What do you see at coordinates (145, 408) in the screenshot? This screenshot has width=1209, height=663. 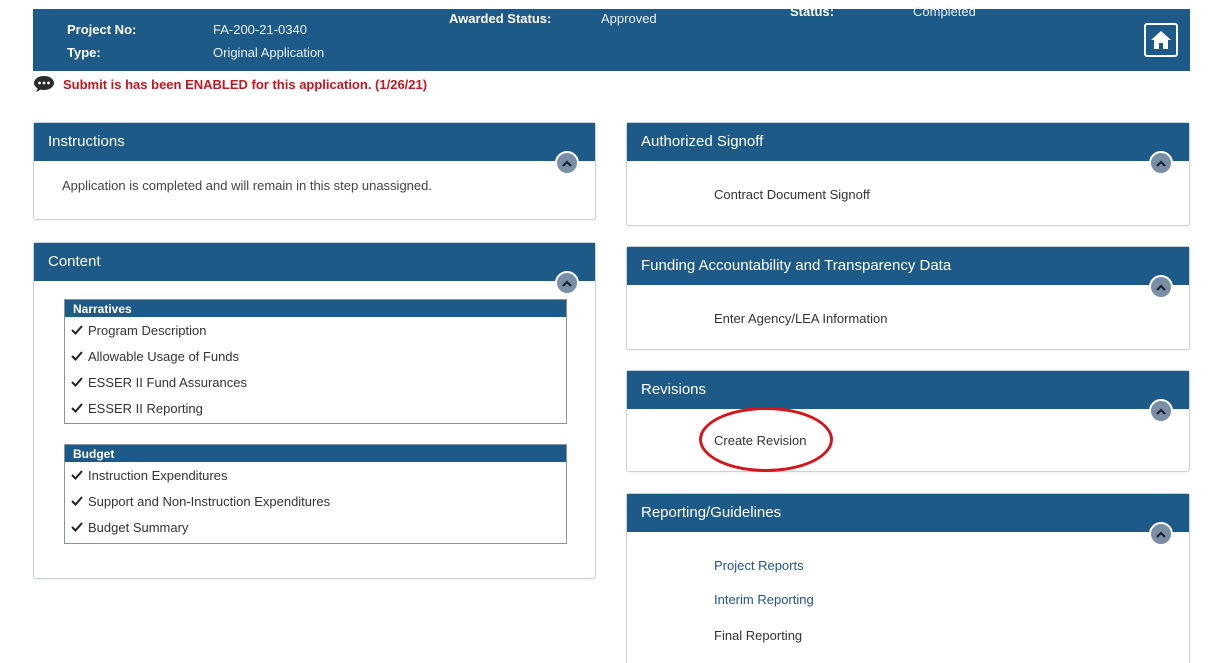 I see `narrative-item-label: ESSER II Reporting` at bounding box center [145, 408].